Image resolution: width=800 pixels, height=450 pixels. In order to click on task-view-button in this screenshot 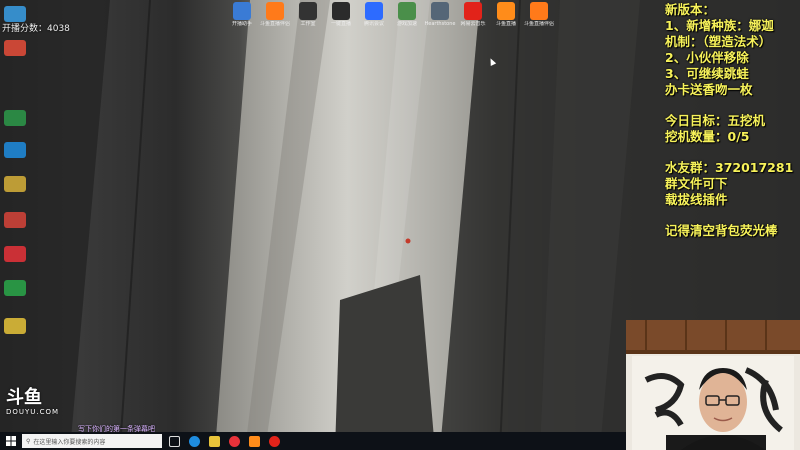, I will do `click(174, 441)`.